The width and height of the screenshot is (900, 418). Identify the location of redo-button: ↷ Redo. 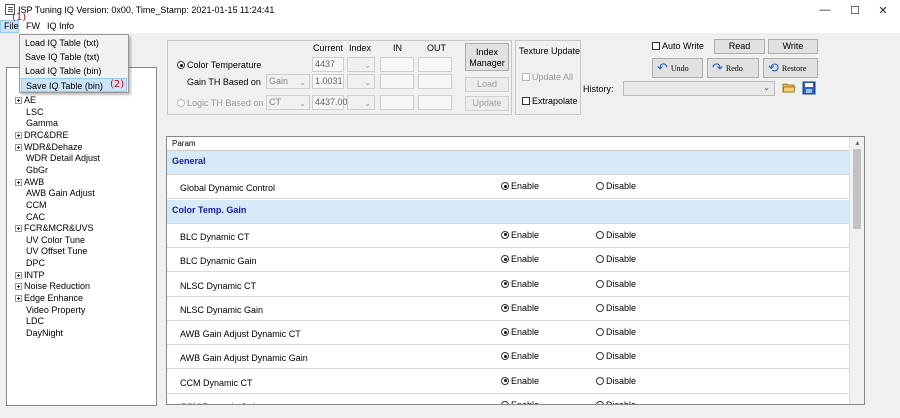
(733, 68).